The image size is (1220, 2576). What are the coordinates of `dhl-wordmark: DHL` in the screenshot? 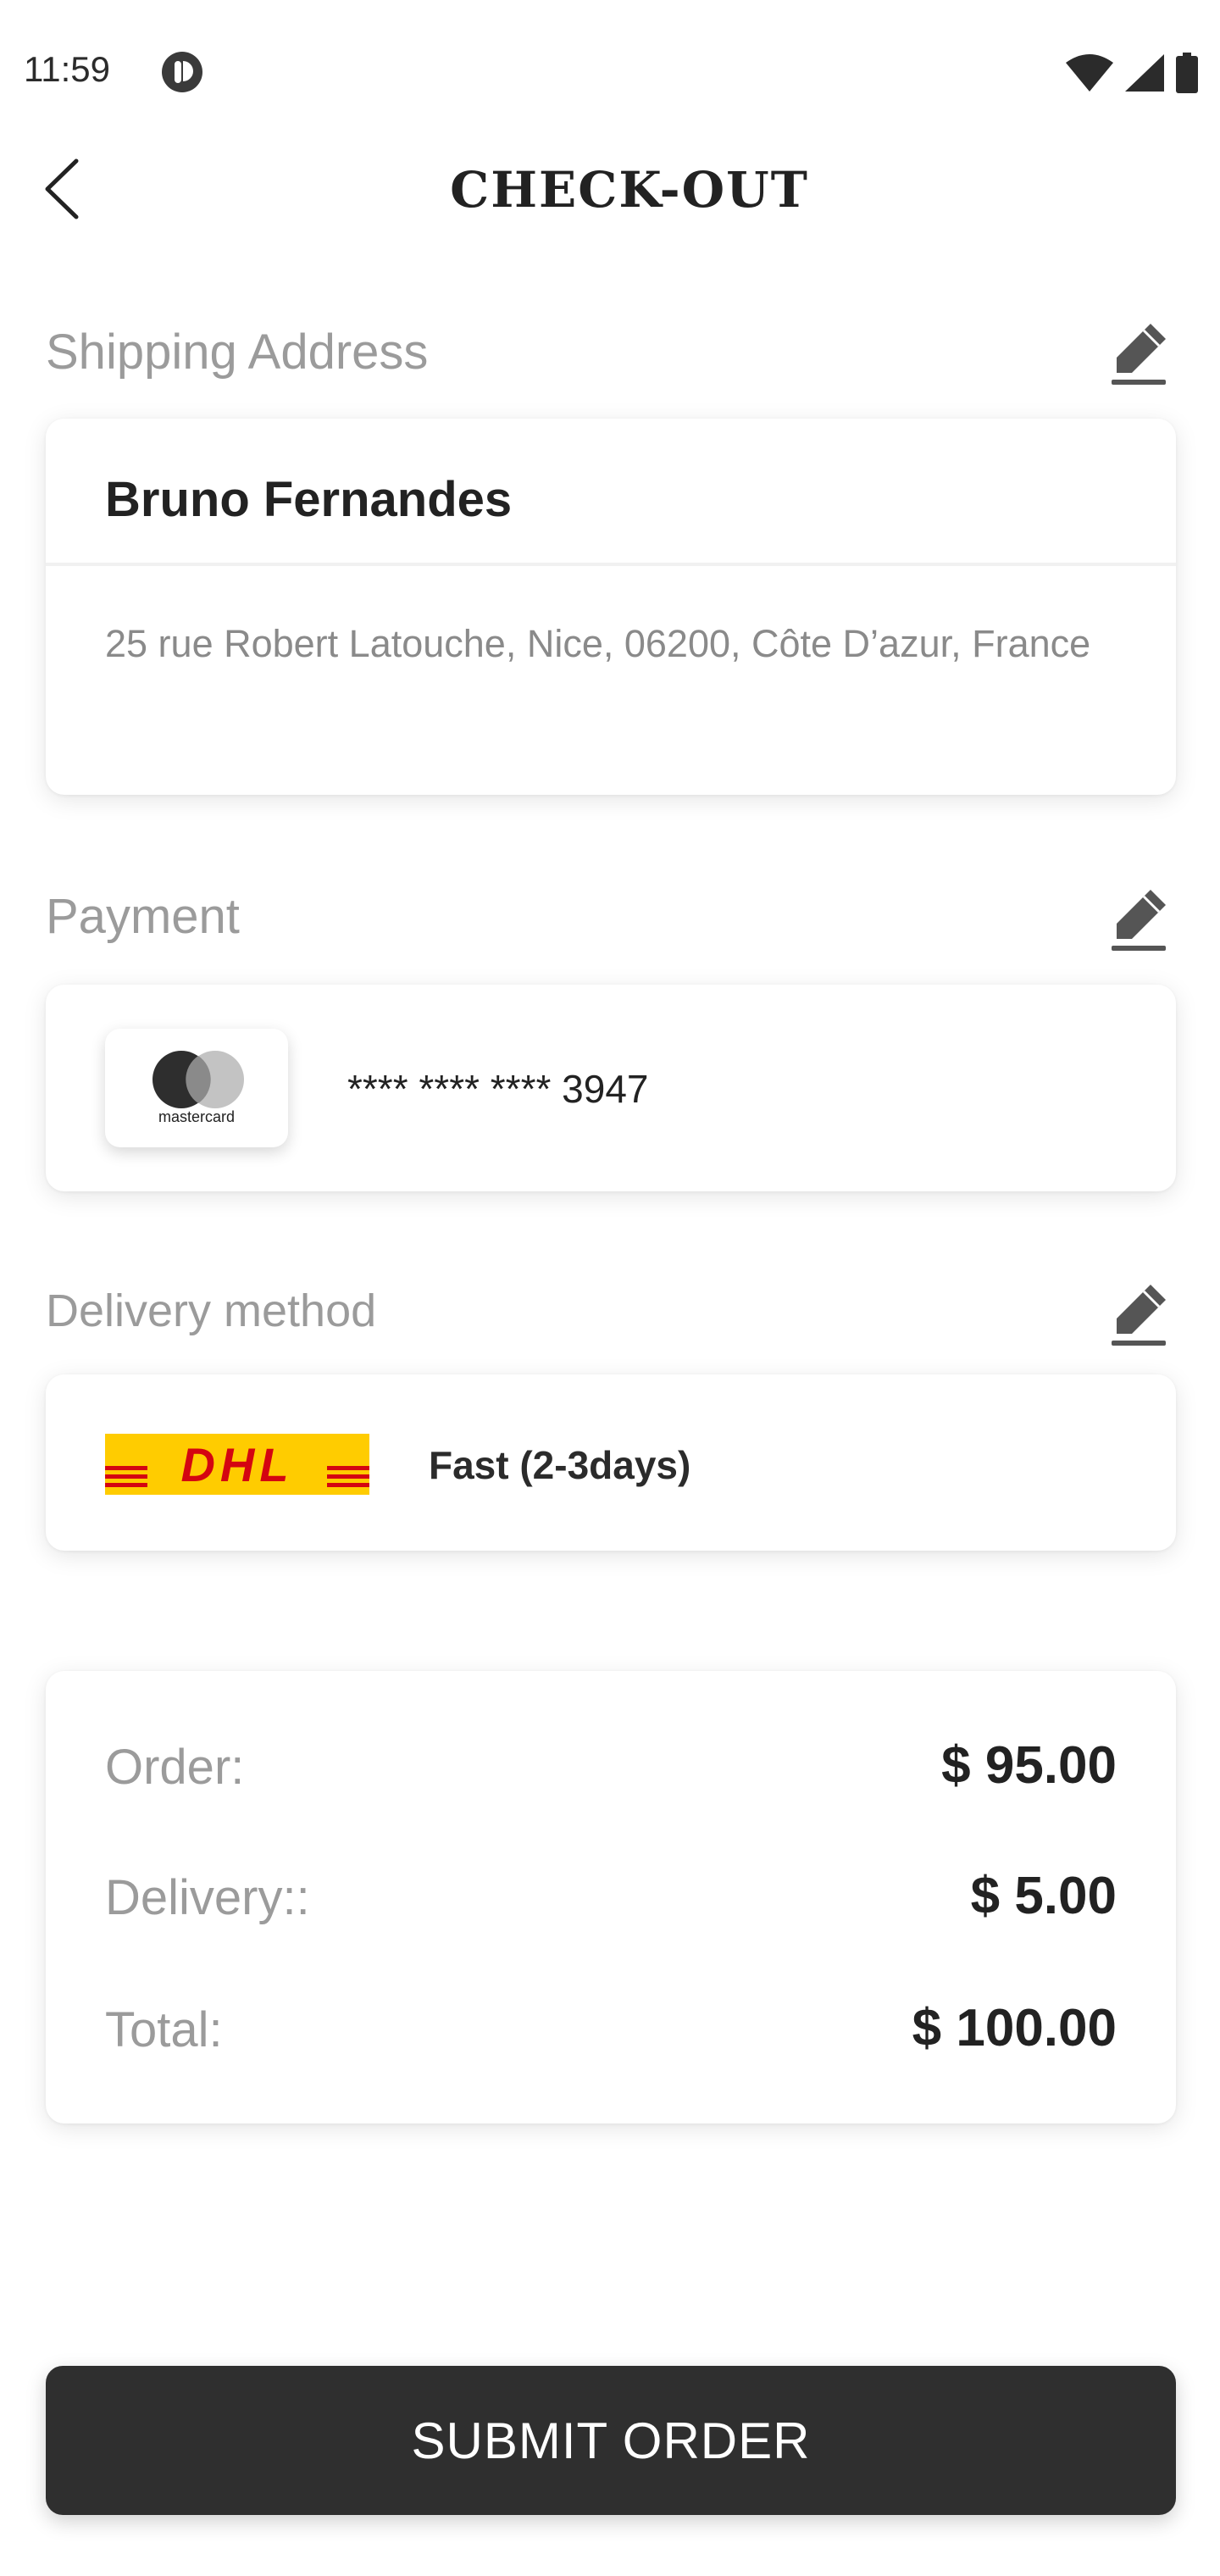 It's located at (236, 1464).